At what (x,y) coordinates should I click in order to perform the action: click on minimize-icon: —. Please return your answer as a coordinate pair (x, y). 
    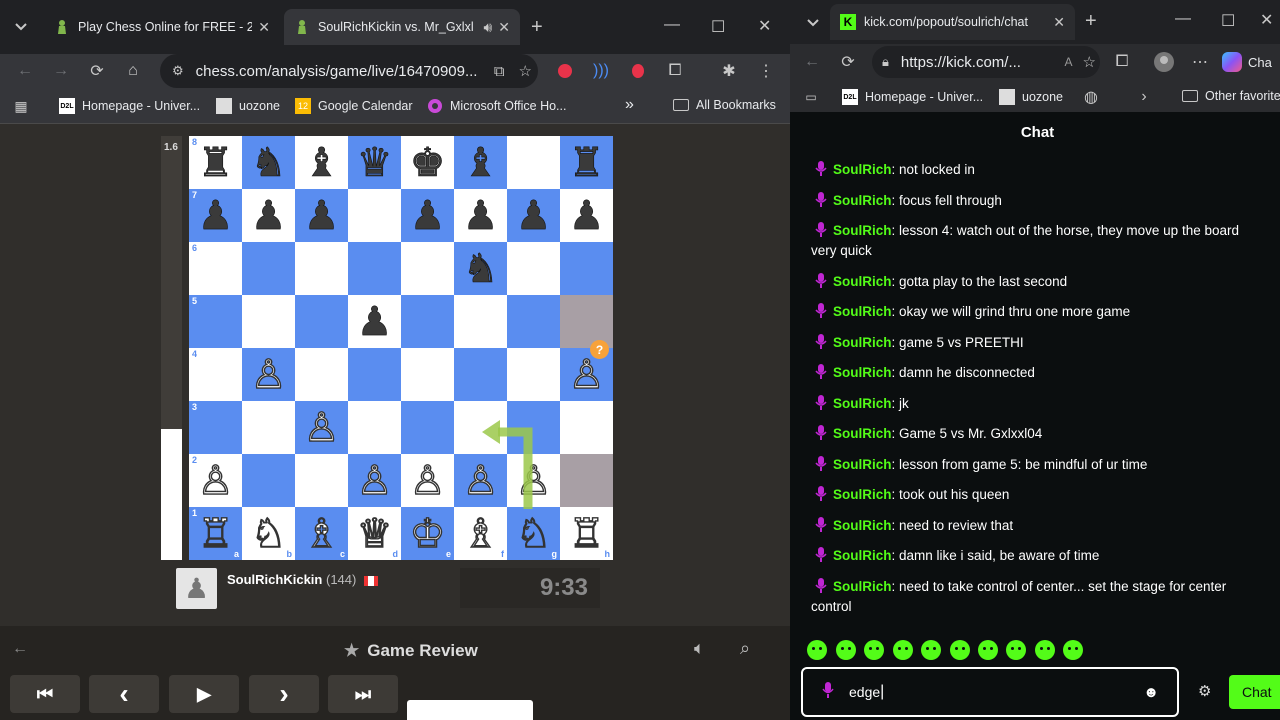
    Looking at the image, I should click on (1183, 19).